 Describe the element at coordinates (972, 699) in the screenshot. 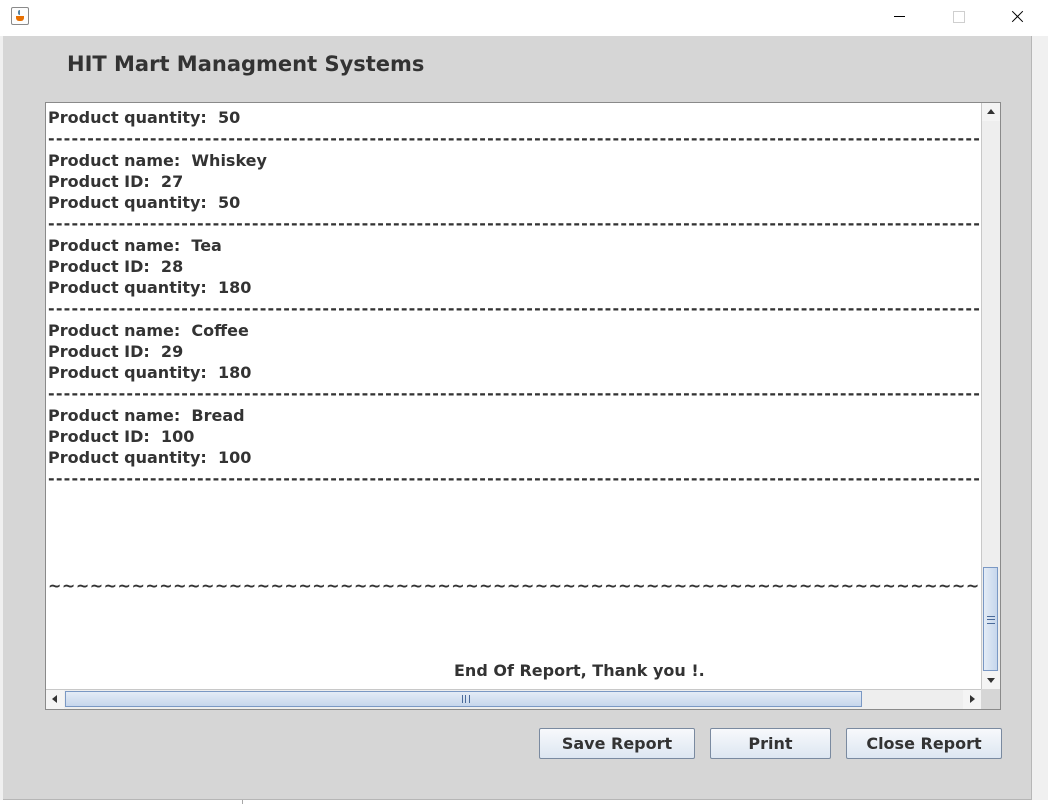

I see `scroll-right-arrow-icon` at that location.